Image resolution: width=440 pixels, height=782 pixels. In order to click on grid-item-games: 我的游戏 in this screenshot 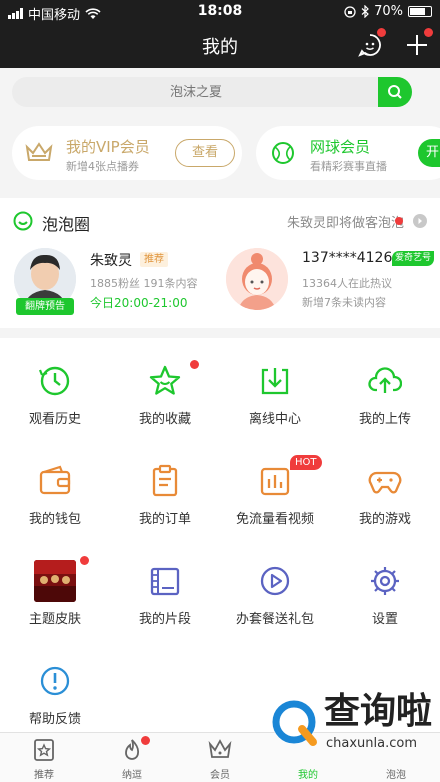, I will do `click(385, 492)`.